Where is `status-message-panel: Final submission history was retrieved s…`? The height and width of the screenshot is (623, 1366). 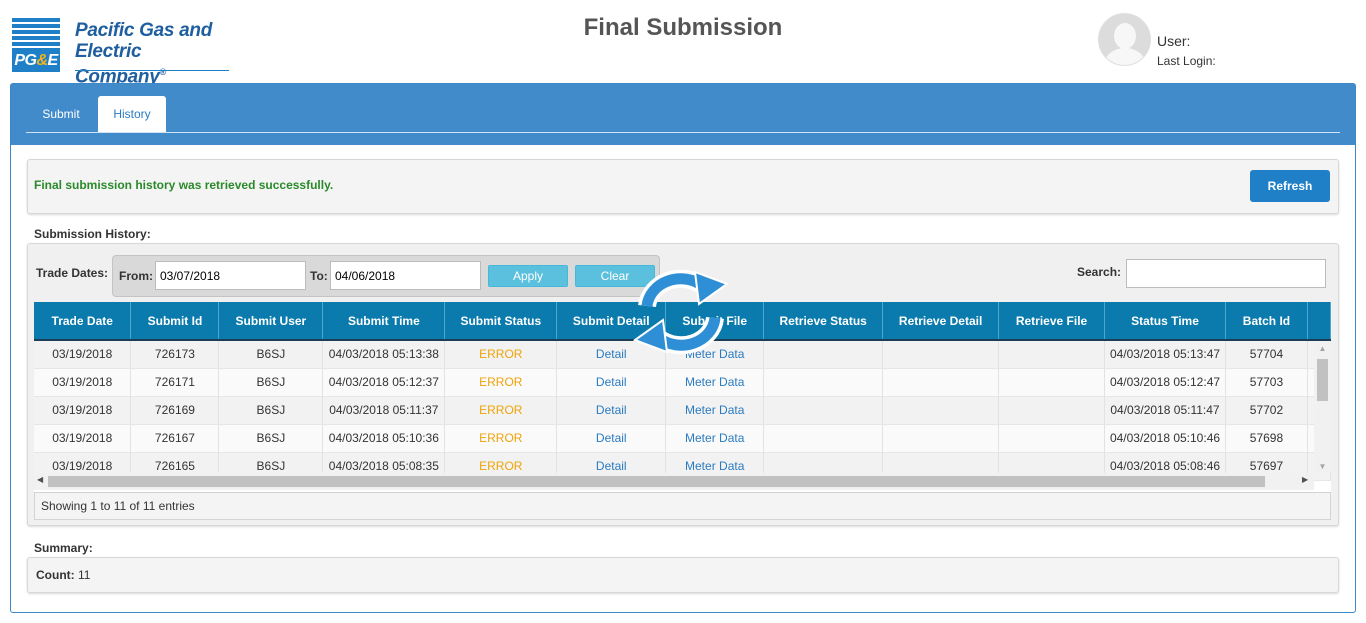 status-message-panel: Final submission history was retrieved s… is located at coordinates (683, 186).